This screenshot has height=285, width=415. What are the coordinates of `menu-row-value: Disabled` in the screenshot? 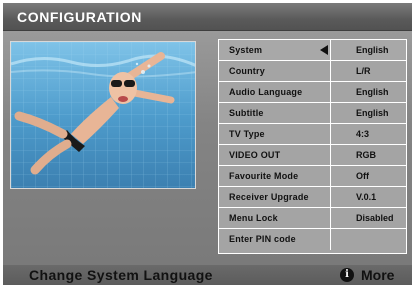 It's located at (375, 218).